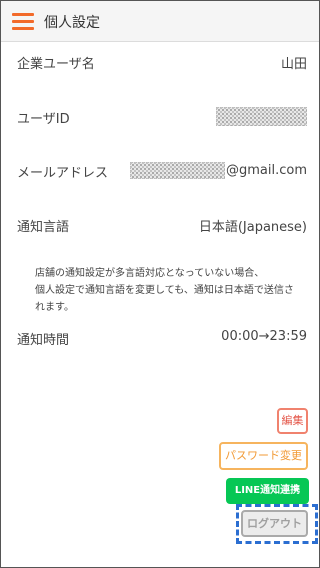 Image resolution: width=320 pixels, height=568 pixels. What do you see at coordinates (43, 227) in the screenshot?
I see `notification-language-label: 通知言語` at bounding box center [43, 227].